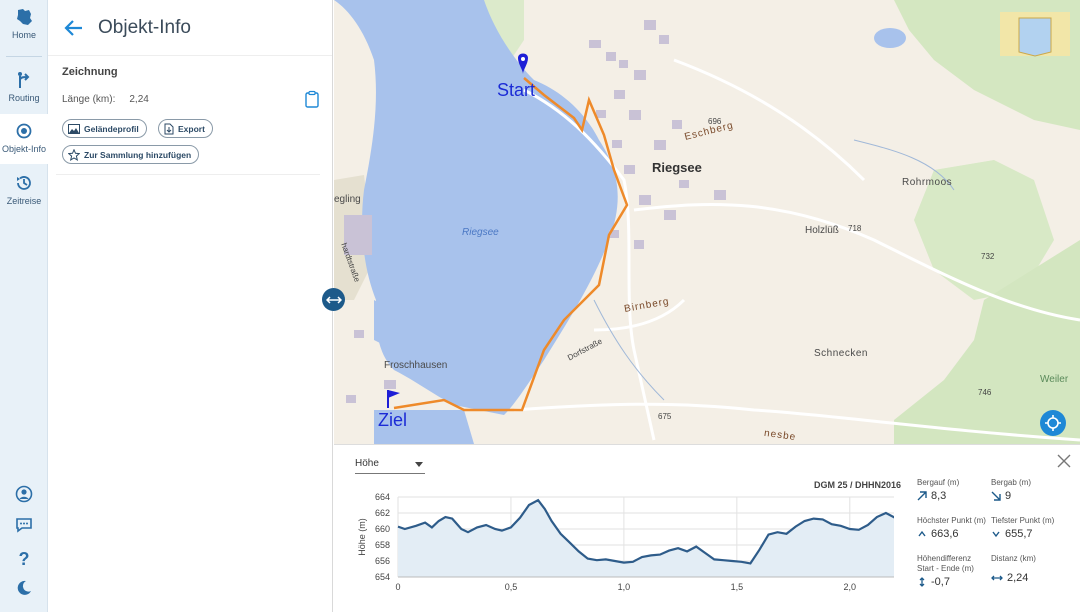 Image resolution: width=1080 pixels, height=612 pixels. I want to click on history-icon, so click(24, 183).